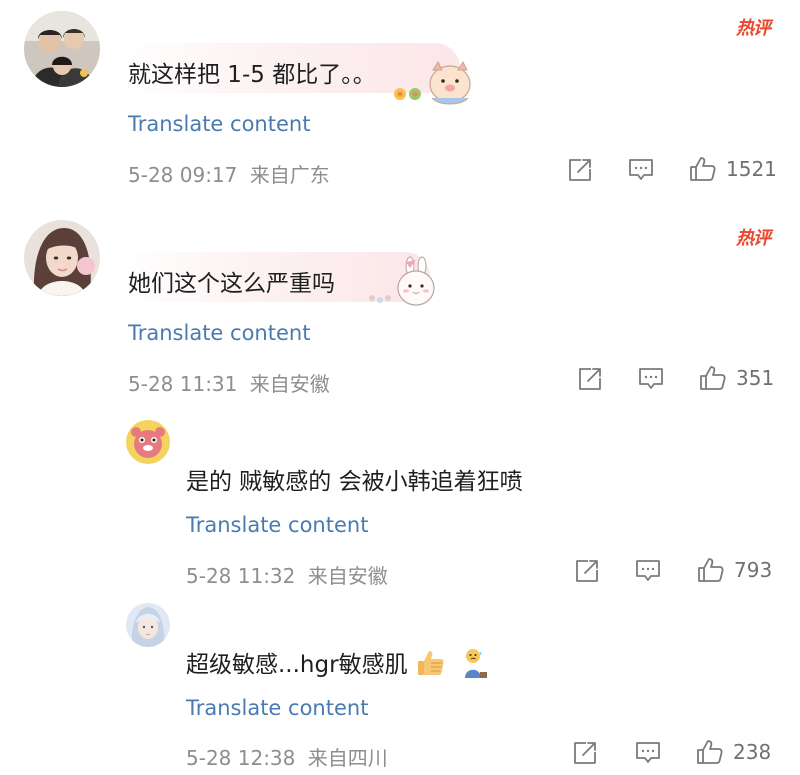 This screenshot has height=775, width=800. Describe the element at coordinates (431, 84) in the screenshot. I see `pig-sticker` at that location.